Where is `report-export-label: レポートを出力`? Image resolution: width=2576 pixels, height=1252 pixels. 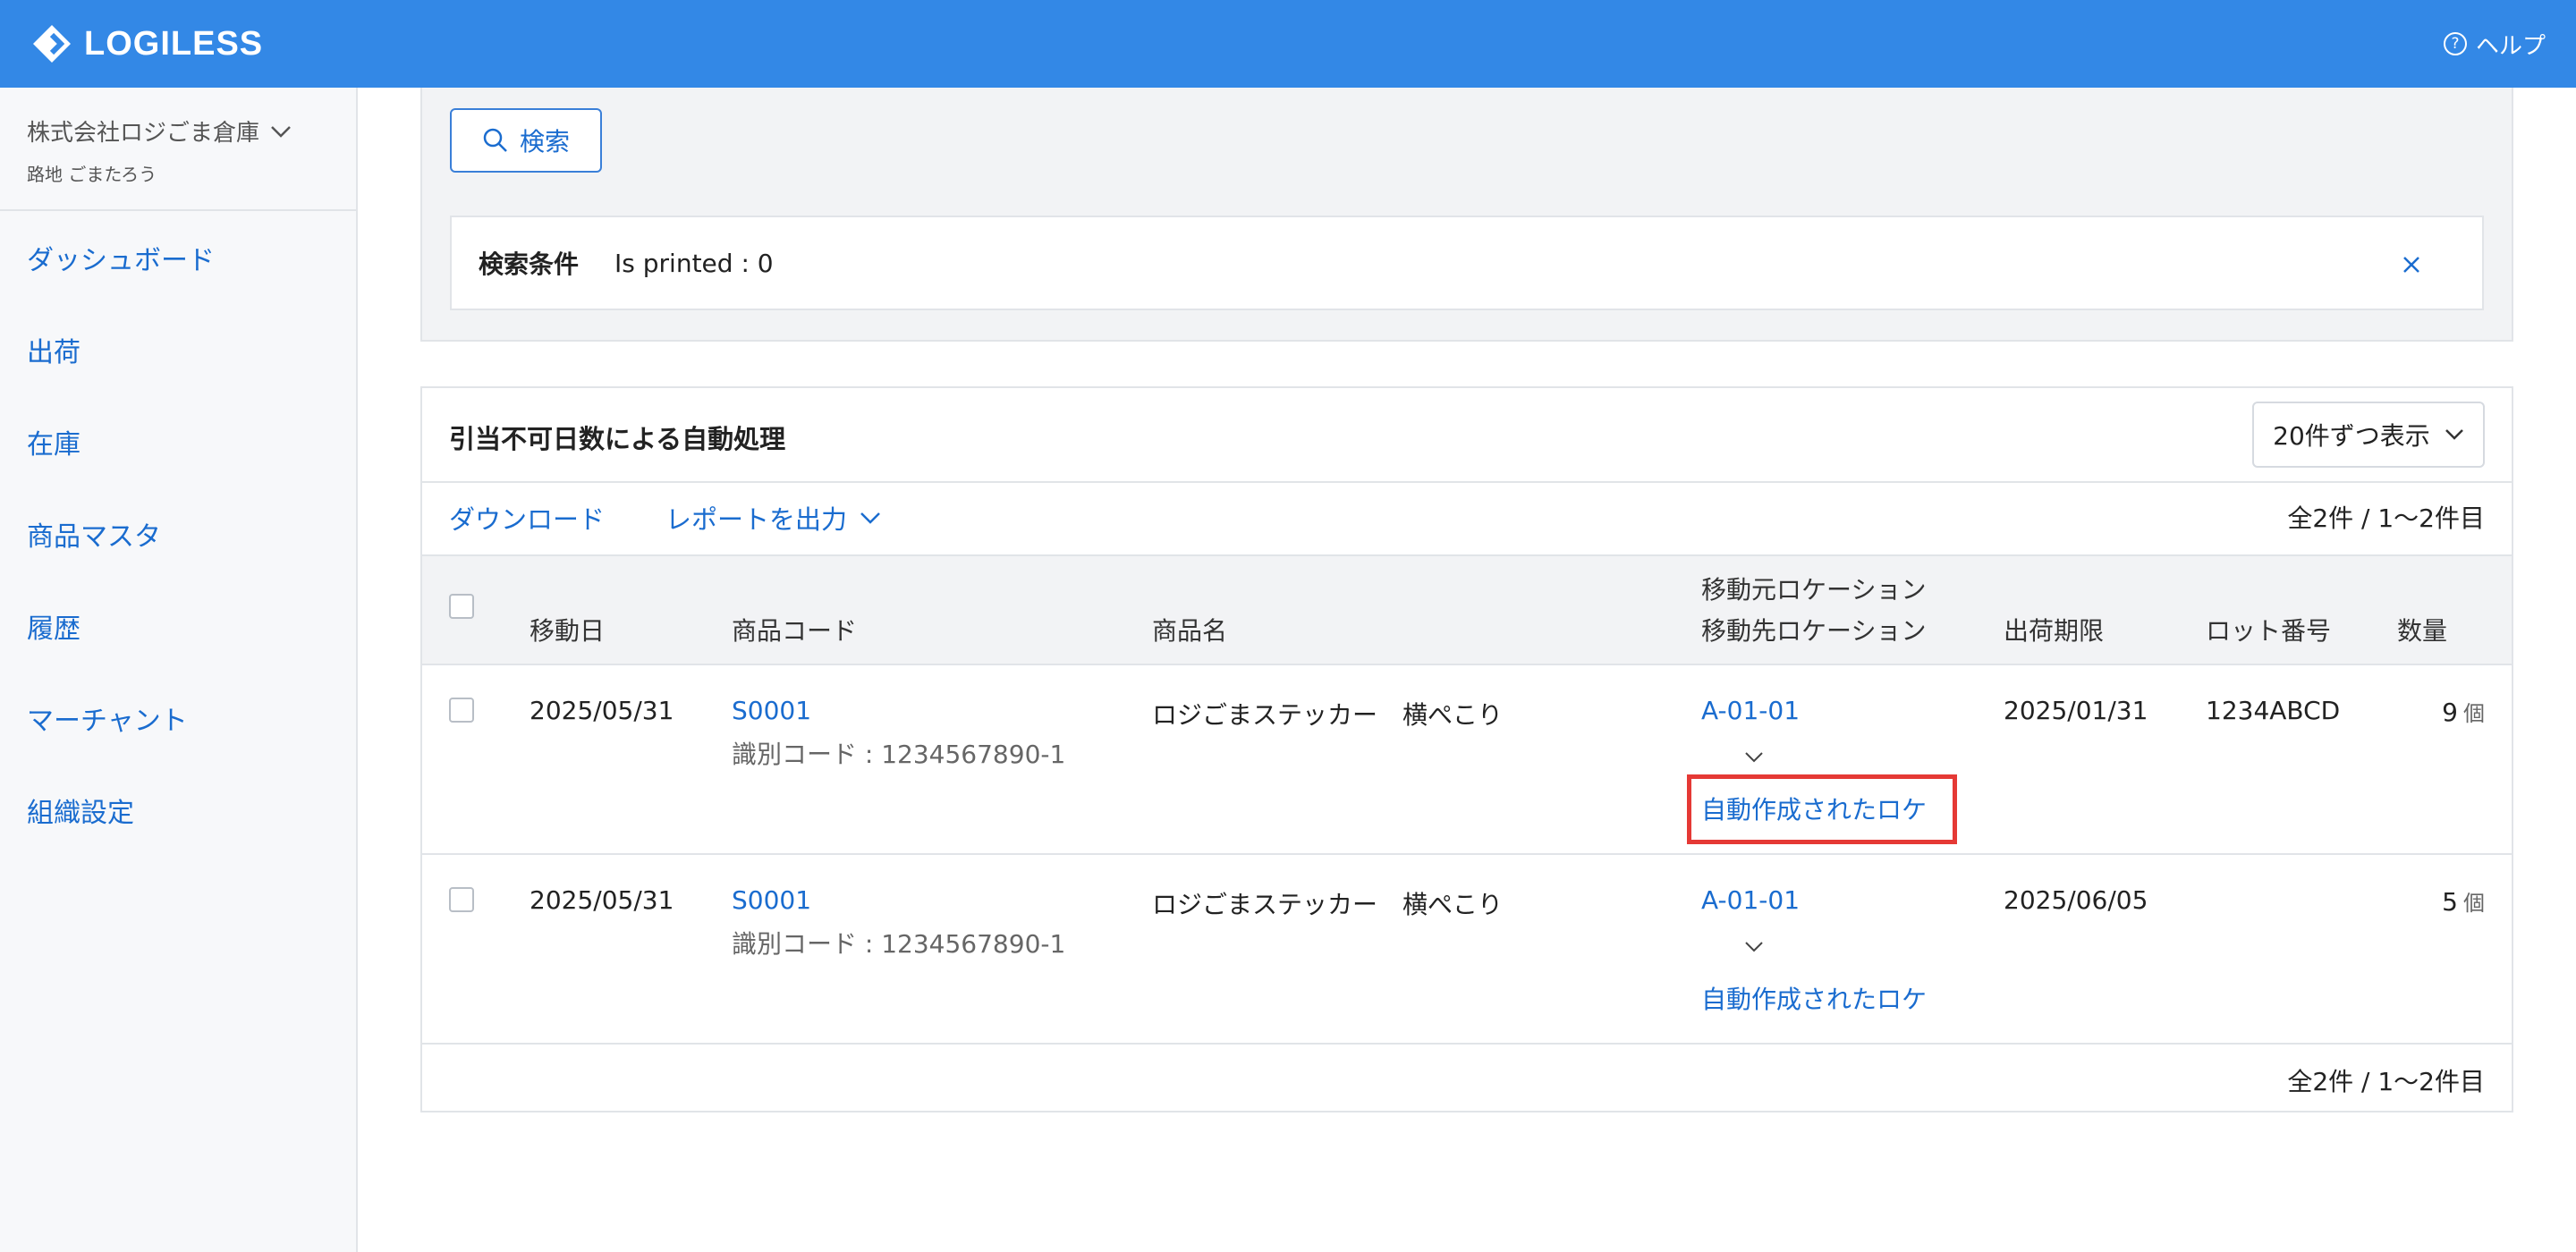 report-export-label: レポートを出力 is located at coordinates (756, 519).